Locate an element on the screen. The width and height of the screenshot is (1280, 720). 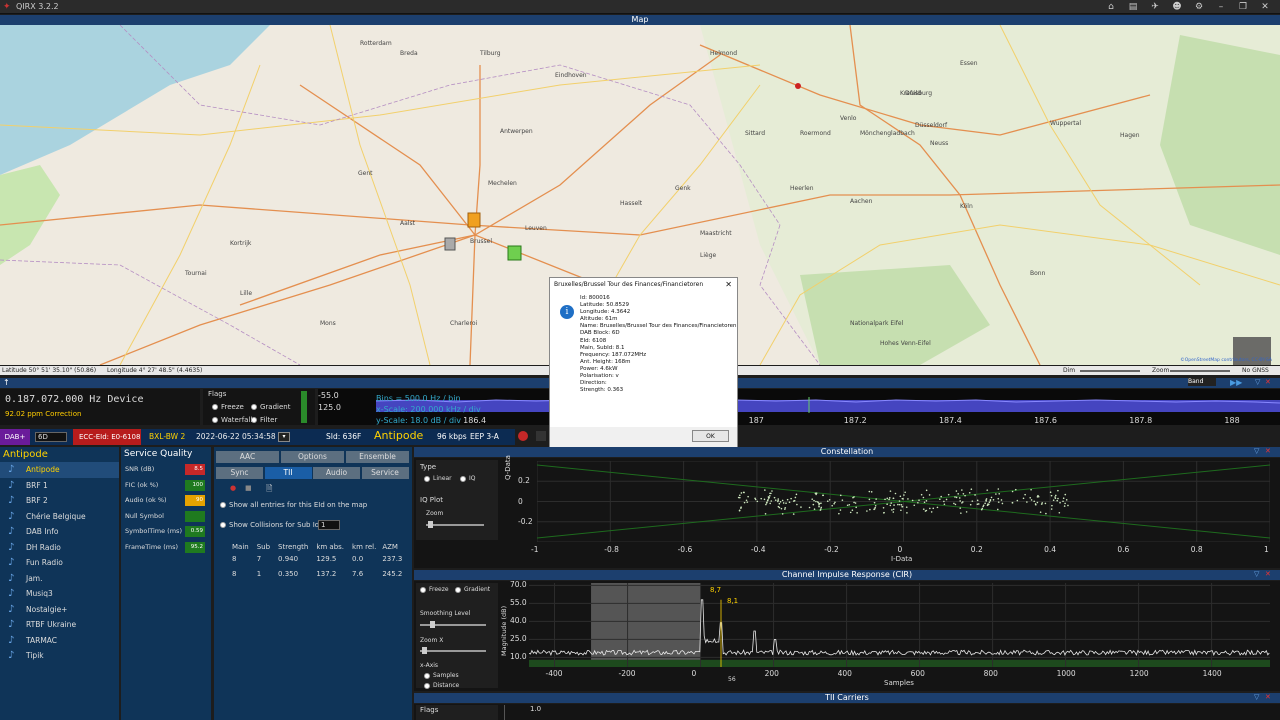
distance-radio is located at coordinates (427, 685).